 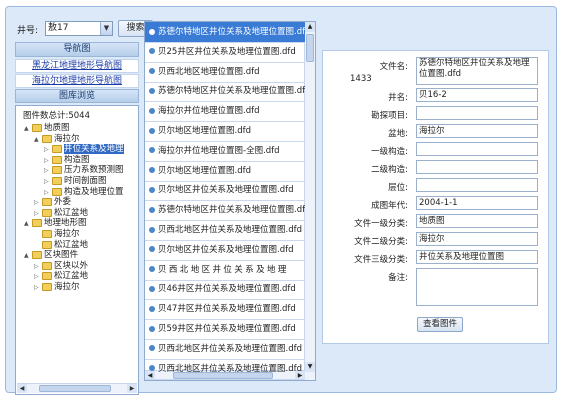 I want to click on file-name: 贝59井区井位关系及地理位置图.dfd, so click(x=227, y=329).